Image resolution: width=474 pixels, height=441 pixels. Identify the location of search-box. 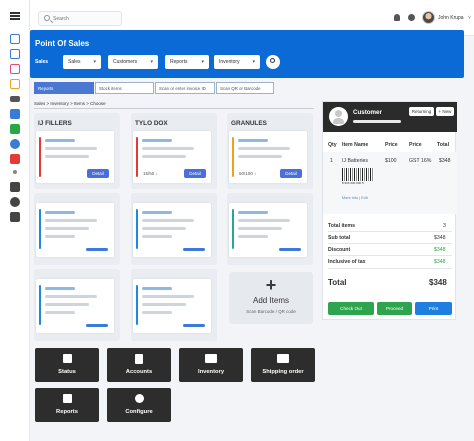
(80, 18).